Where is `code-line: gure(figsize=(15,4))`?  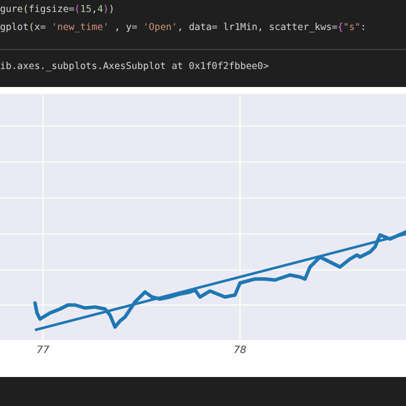
code-line: gure(figsize=(15,4)) is located at coordinates (58, 10).